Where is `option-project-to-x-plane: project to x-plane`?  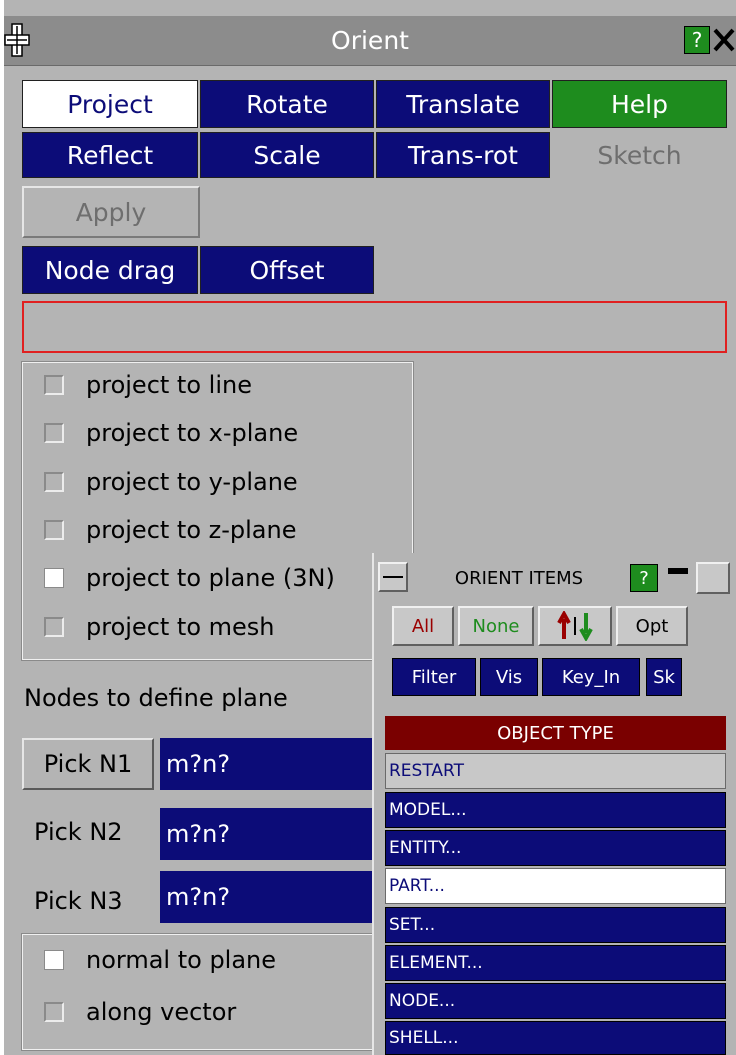 option-project-to-x-plane: project to x-plane is located at coordinates (171, 433).